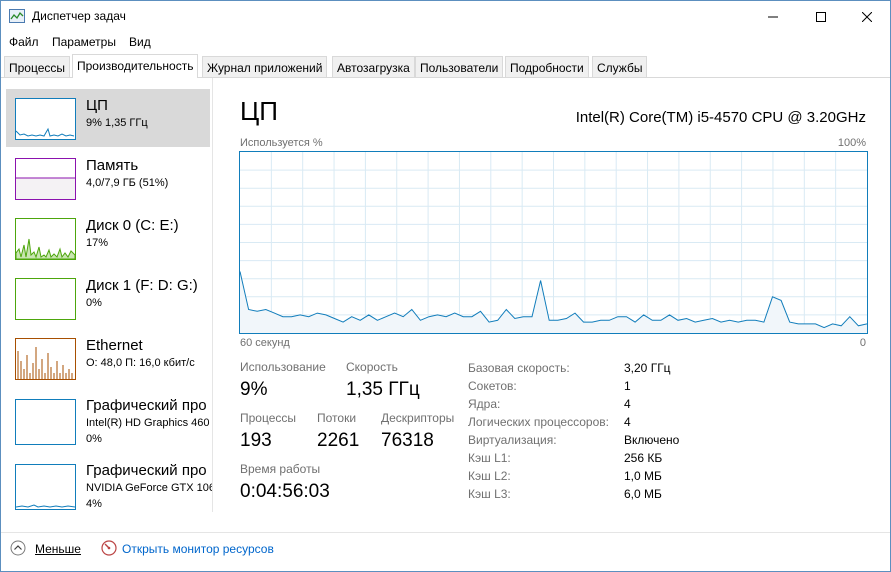 Image resolution: width=891 pixels, height=572 pixels. Describe the element at coordinates (117, 123) in the screenshot. I see `resource-detail: 9% 1,35 ГГц` at that location.